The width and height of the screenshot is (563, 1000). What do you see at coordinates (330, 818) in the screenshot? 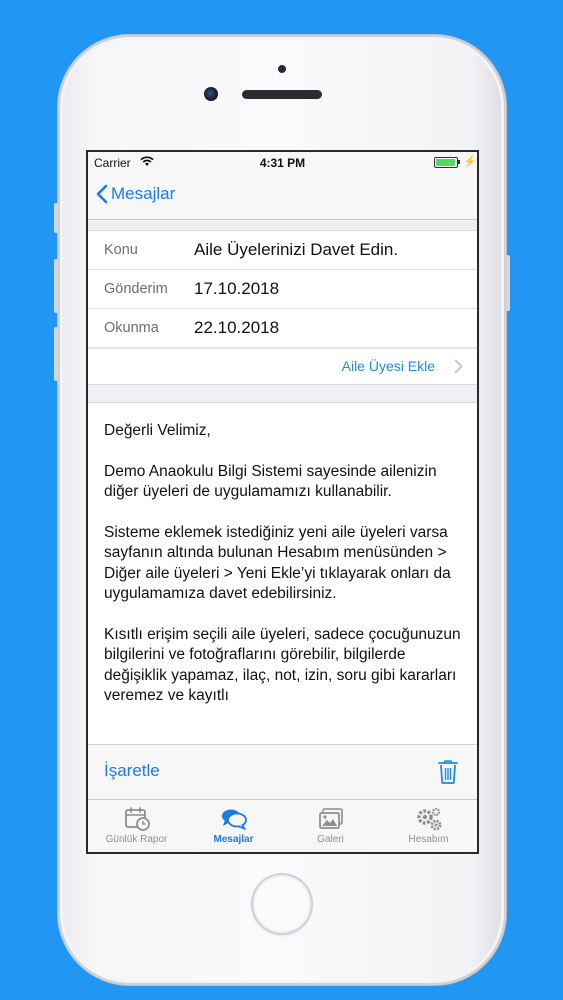
I see `gallery-icon` at bounding box center [330, 818].